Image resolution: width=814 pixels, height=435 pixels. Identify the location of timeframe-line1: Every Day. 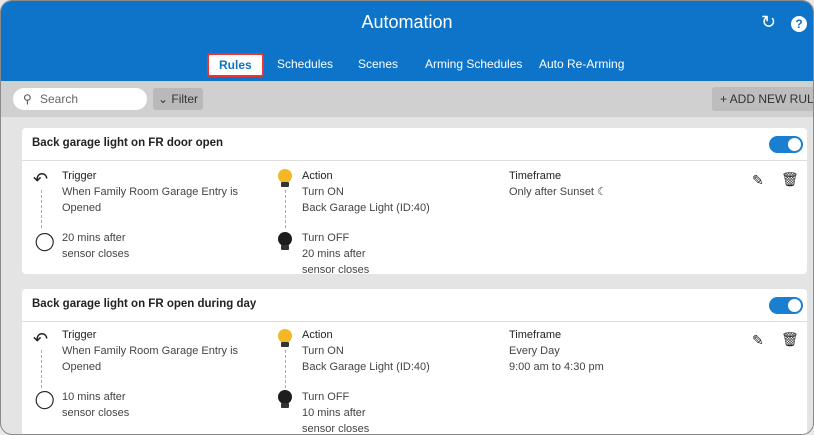
(534, 351).